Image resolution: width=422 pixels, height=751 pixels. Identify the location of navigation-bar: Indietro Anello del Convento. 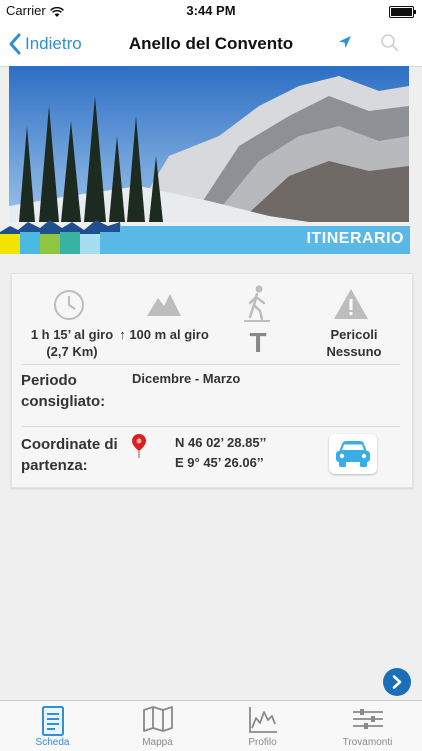
(211, 44).